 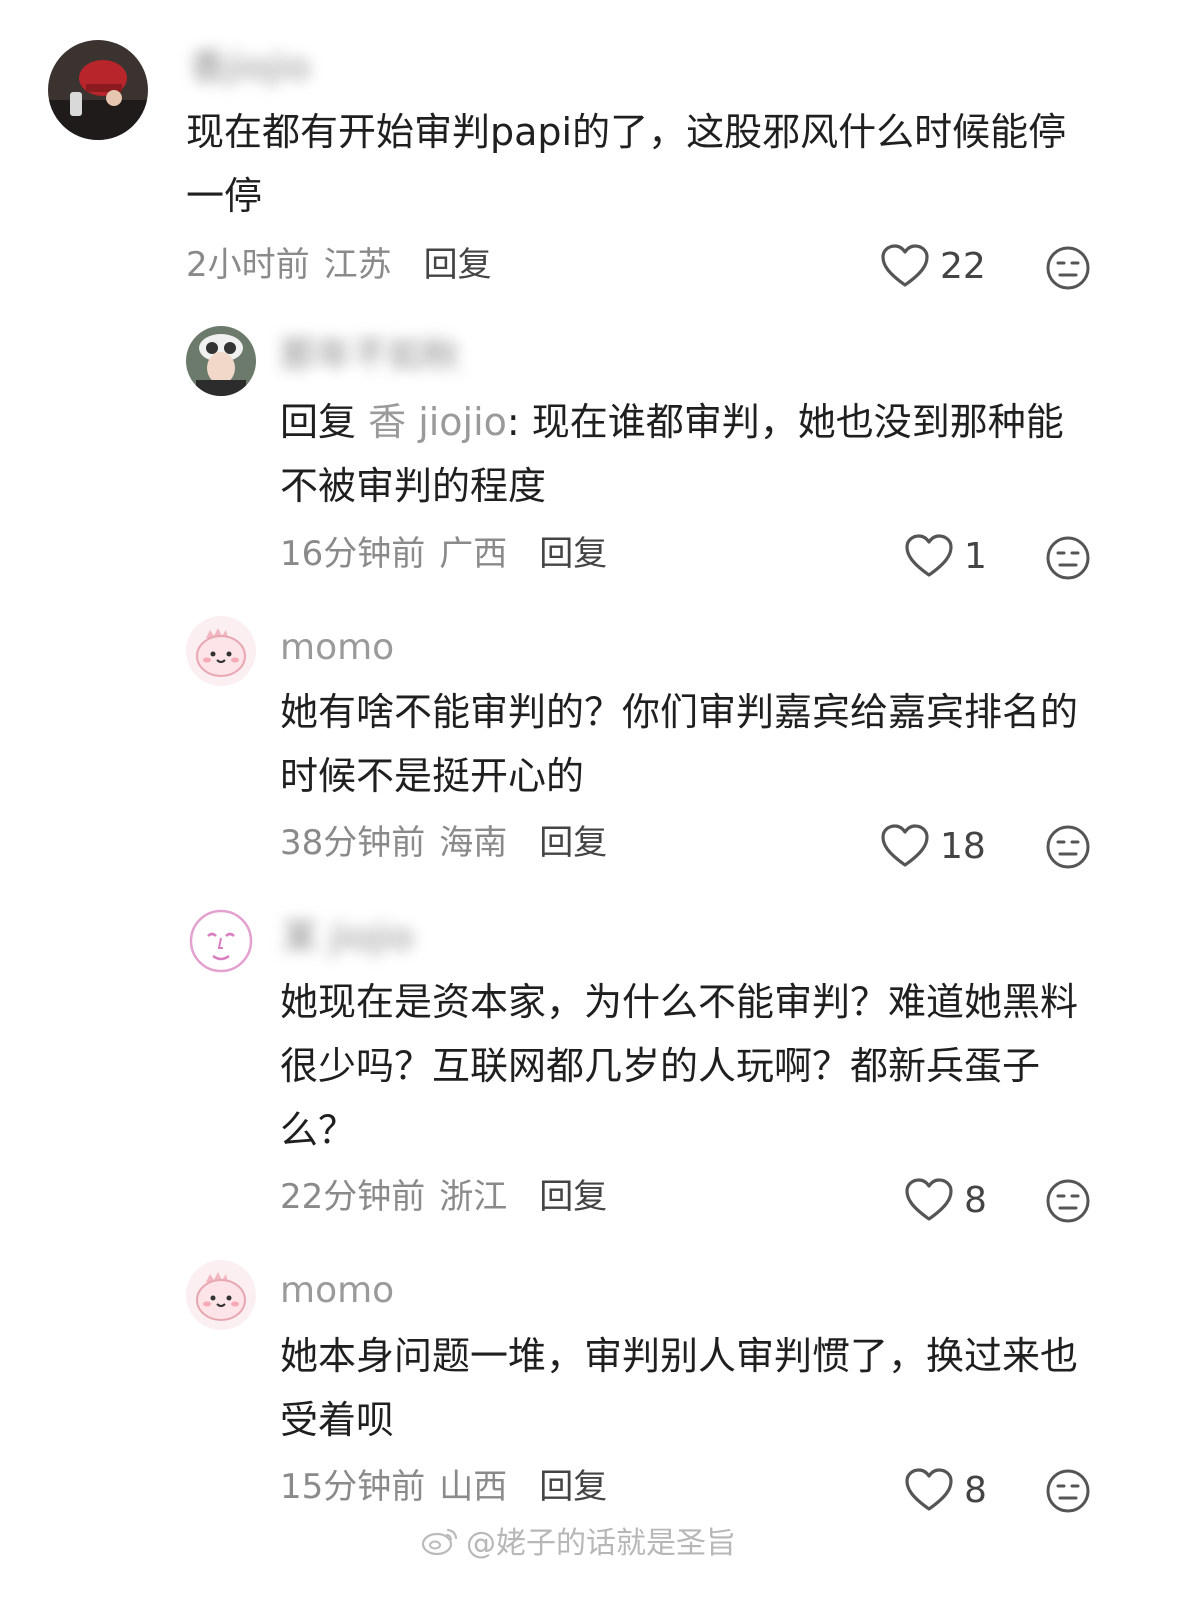 What do you see at coordinates (963, 846) in the screenshot?
I see `like-count: 18` at bounding box center [963, 846].